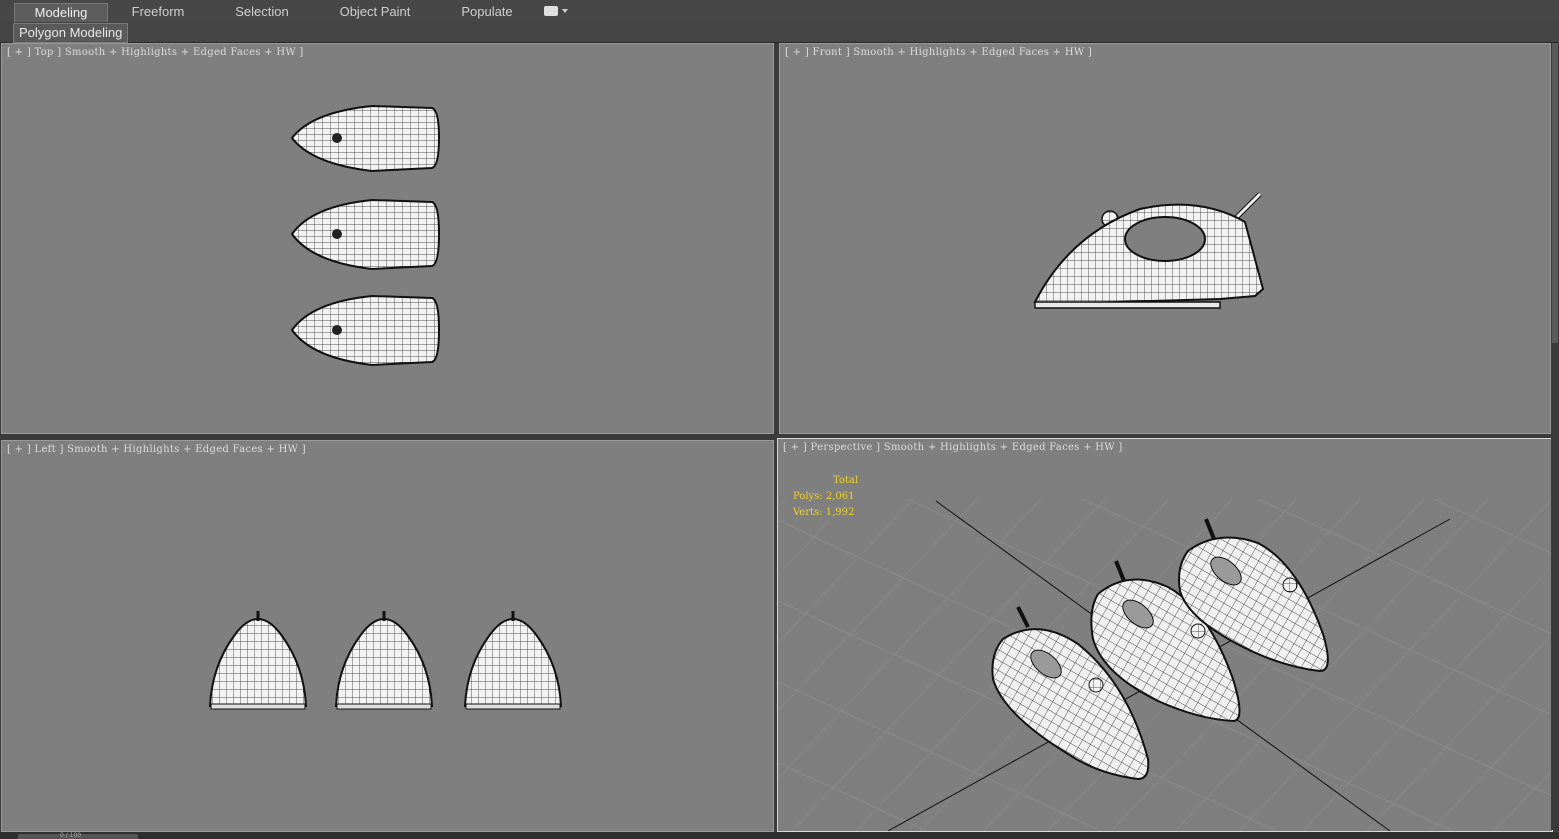 This screenshot has width=1559, height=839. Describe the element at coordinates (824, 512) in the screenshot. I see `stats-verts: Verts: 1,992` at that location.